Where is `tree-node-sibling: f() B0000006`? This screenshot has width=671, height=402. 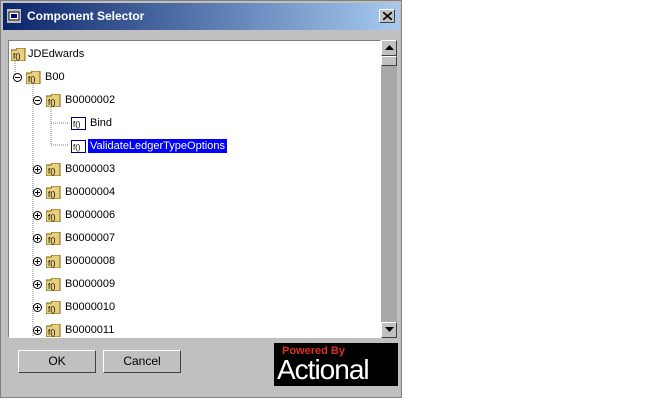
tree-node-sibling: f() B0000006 is located at coordinates (74, 215).